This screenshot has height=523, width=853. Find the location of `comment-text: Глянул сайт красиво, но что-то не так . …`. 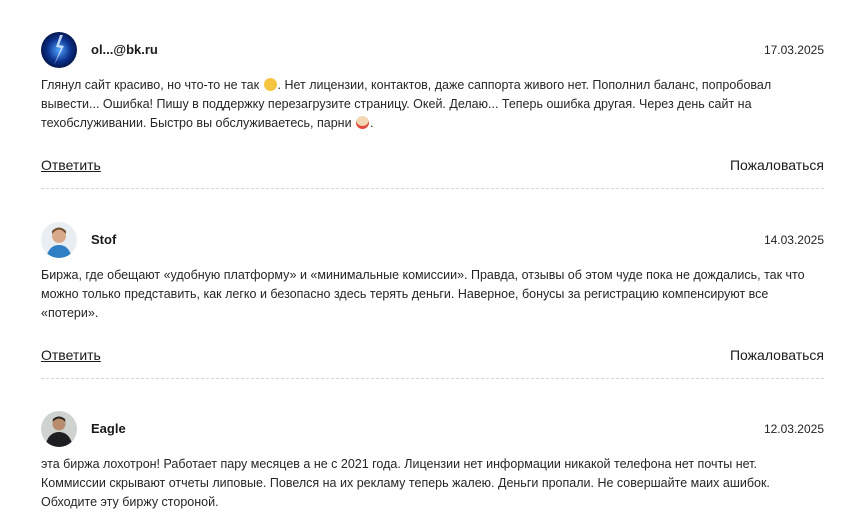

comment-text: Глянул сайт красиво, но что-то не так . … is located at coordinates (432, 104).